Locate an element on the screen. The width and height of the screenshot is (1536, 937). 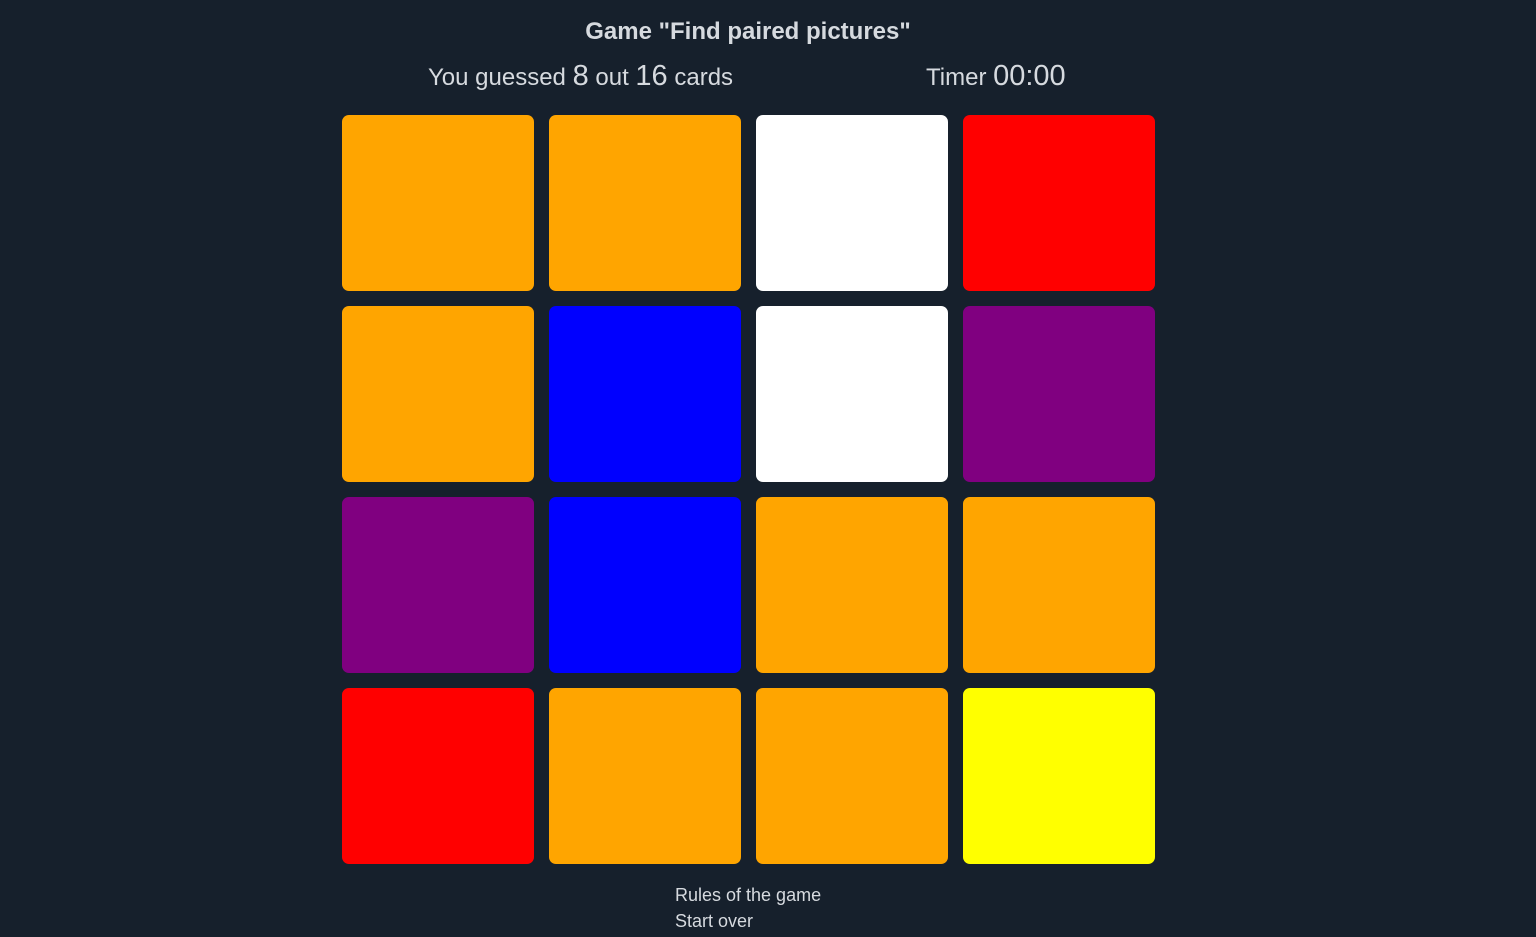
start-over-link: Start over is located at coordinates (748, 921).